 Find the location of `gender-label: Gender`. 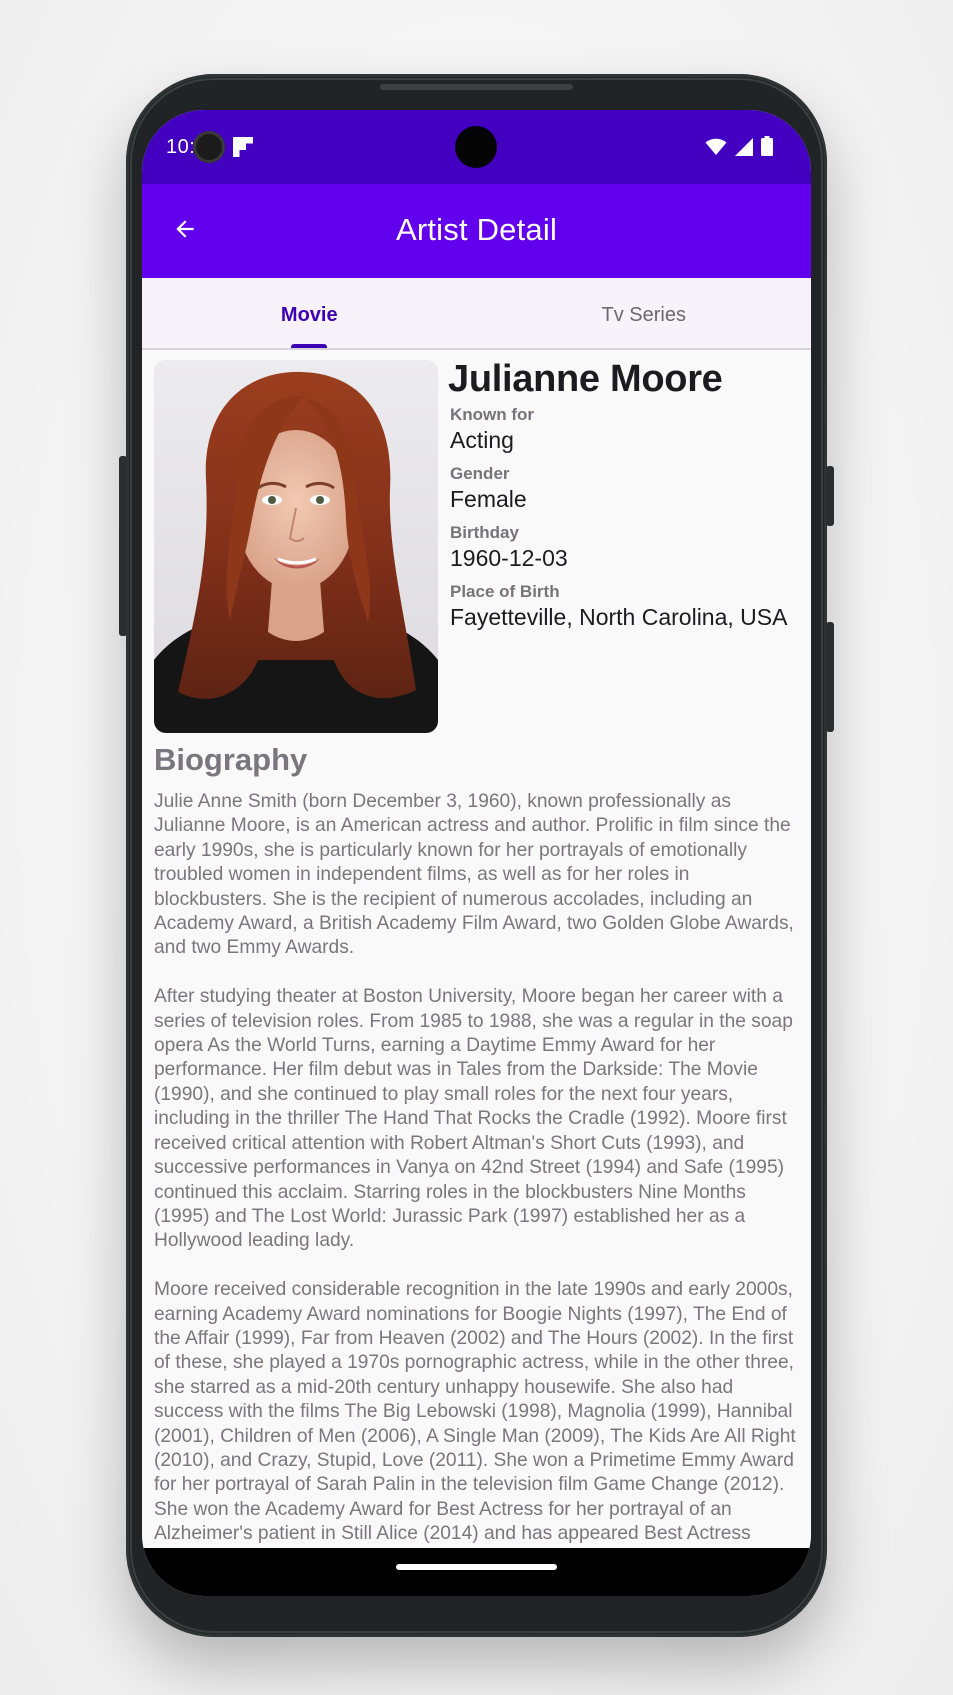

gender-label: Gender is located at coordinates (480, 473).